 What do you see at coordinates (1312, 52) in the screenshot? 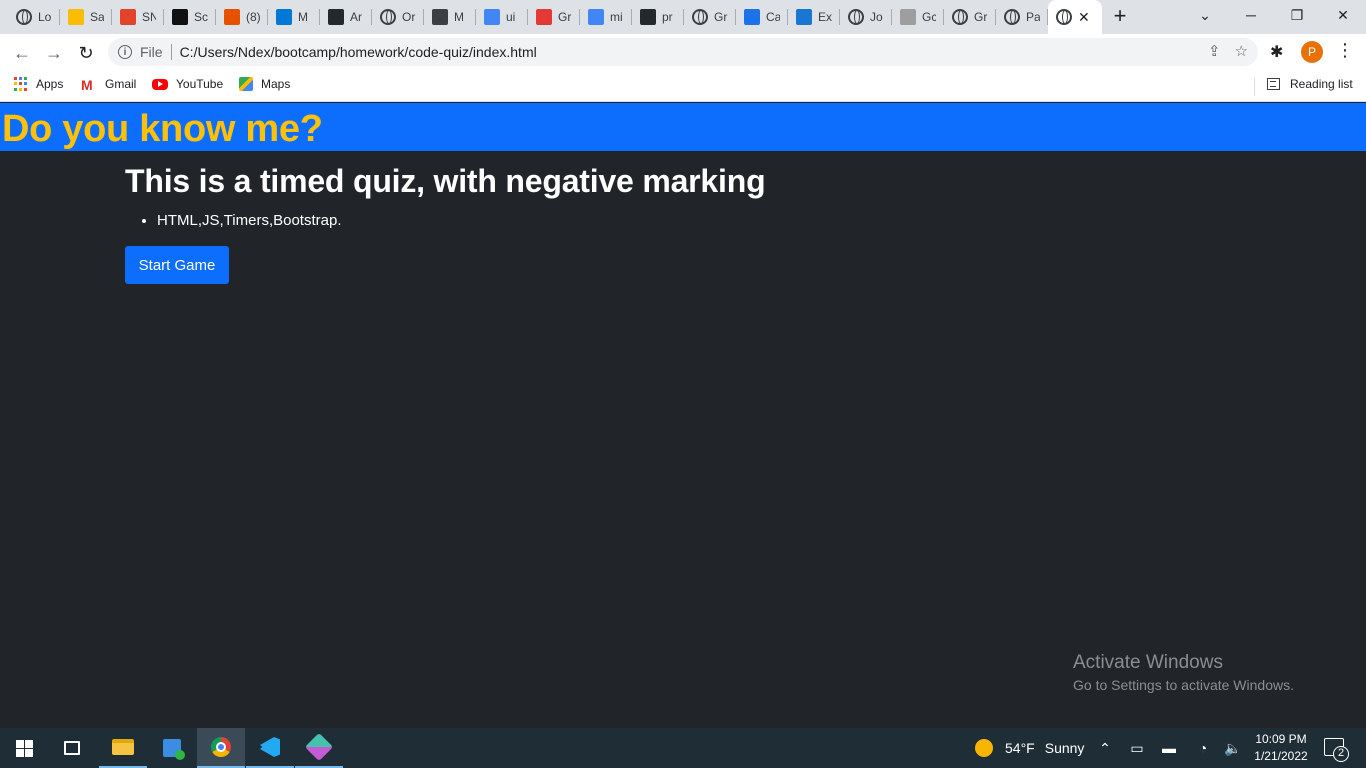
I see `profile-avatar: P` at bounding box center [1312, 52].